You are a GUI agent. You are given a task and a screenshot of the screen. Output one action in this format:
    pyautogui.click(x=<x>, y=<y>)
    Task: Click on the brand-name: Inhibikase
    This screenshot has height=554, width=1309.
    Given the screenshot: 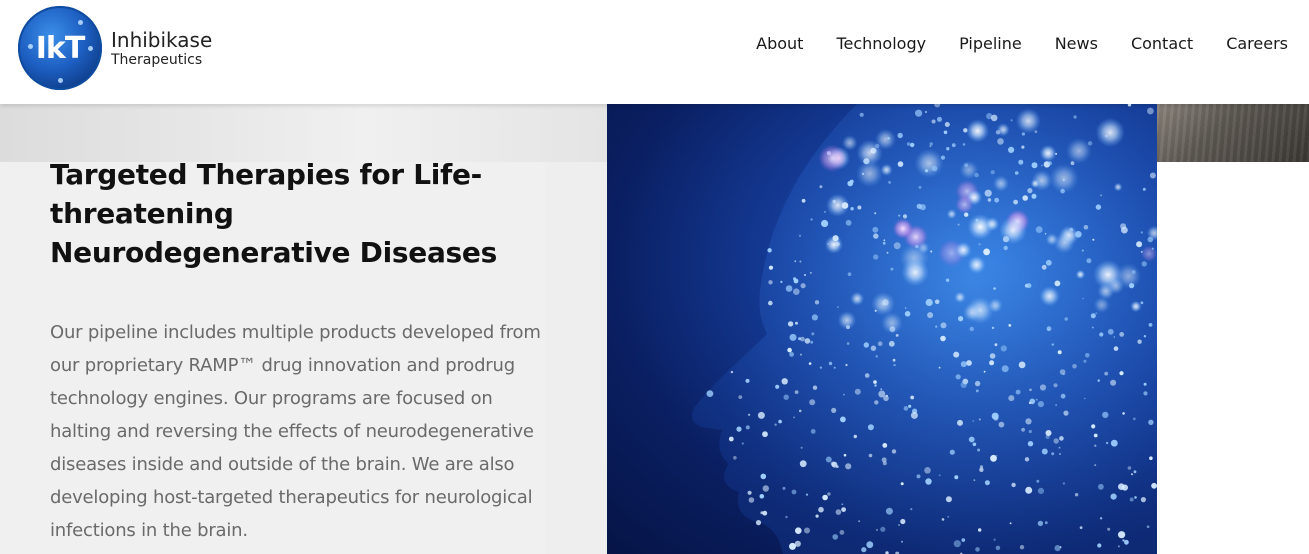 What is the action you would take?
    pyautogui.click(x=162, y=39)
    